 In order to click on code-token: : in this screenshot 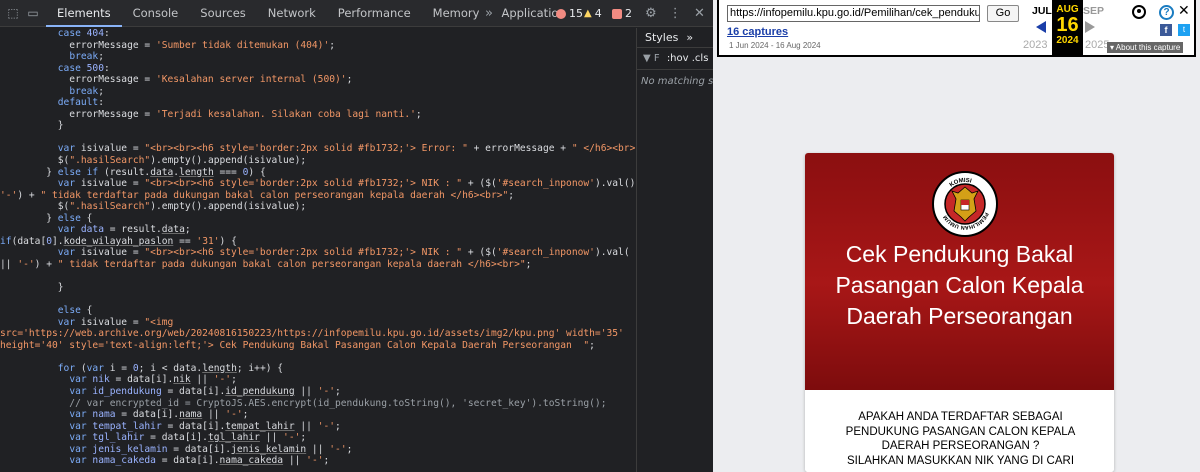, I will do `click(106, 68)`.